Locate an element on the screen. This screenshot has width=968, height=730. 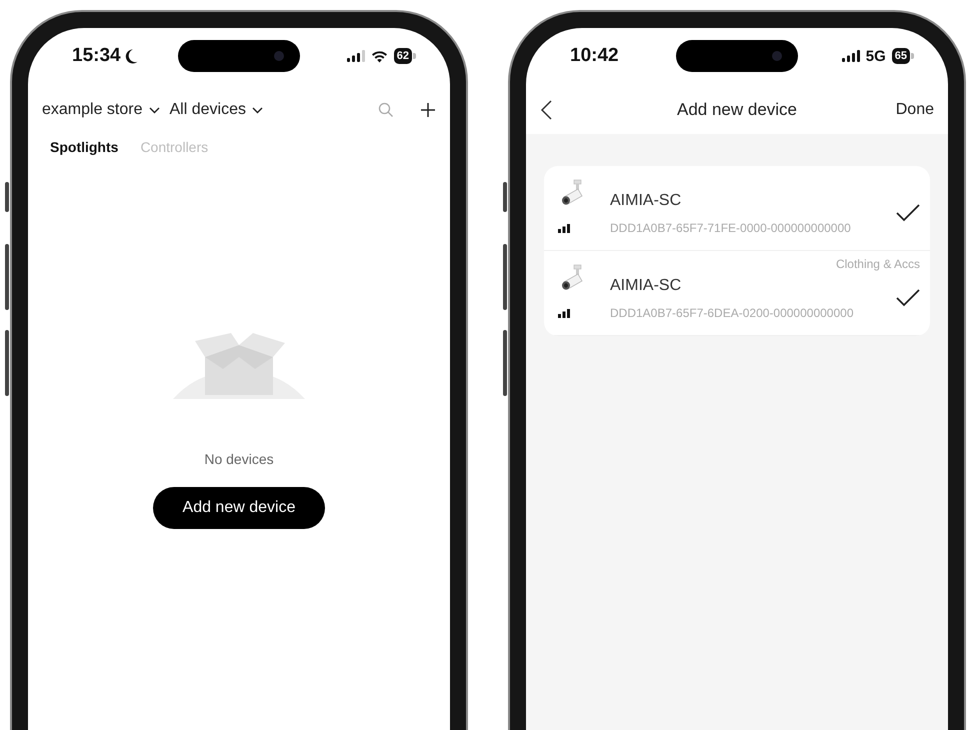
tab: Spotlights is located at coordinates (84, 147).